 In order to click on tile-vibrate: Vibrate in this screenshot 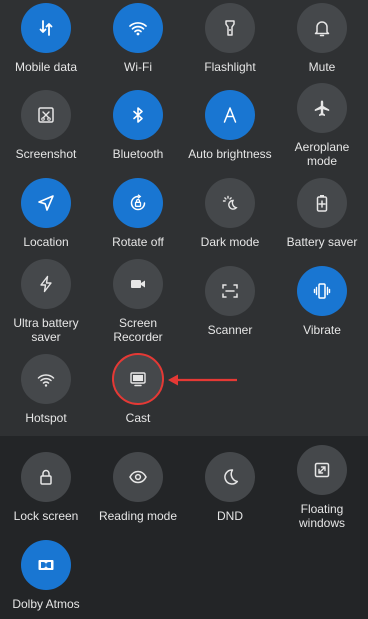, I will do `click(322, 301)`.